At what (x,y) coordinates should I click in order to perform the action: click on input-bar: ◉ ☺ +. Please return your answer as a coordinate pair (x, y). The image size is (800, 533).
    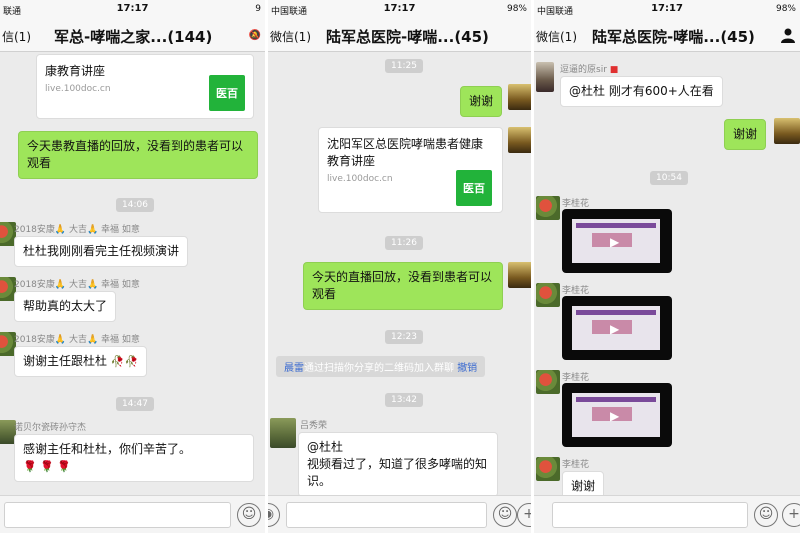
    Looking at the image, I should click on (399, 514).